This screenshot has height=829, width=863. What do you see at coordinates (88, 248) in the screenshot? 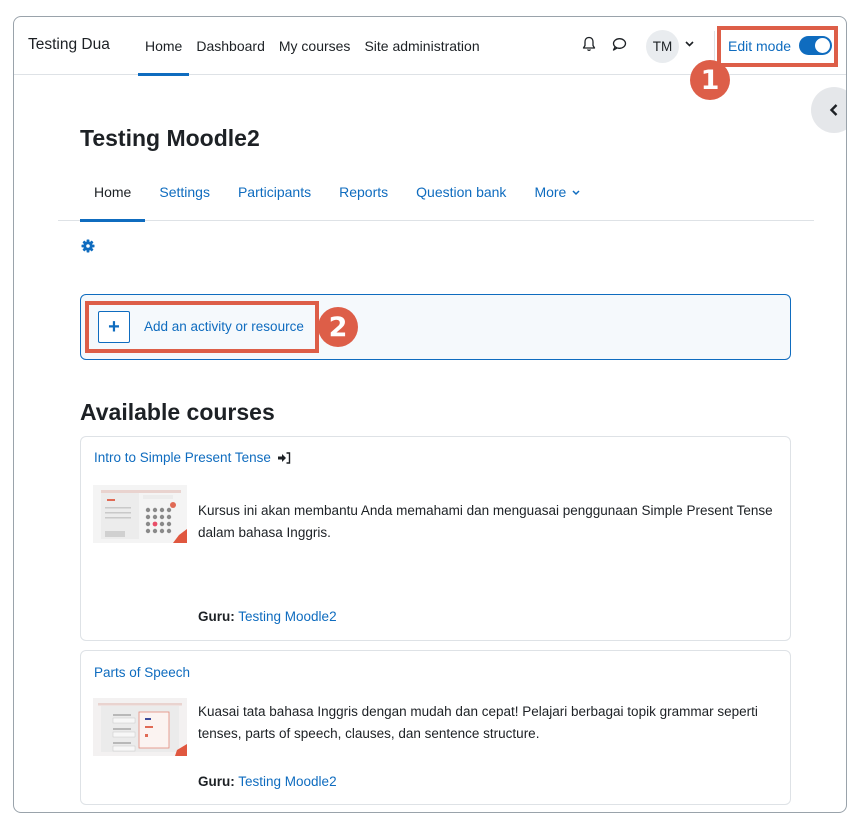
I see `gear-icon` at bounding box center [88, 248].